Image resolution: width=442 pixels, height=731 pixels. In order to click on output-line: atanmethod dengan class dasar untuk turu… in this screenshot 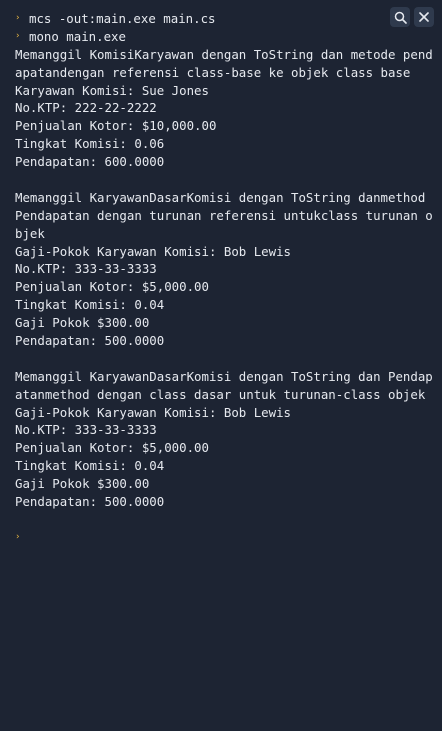, I will do `click(220, 394)`.